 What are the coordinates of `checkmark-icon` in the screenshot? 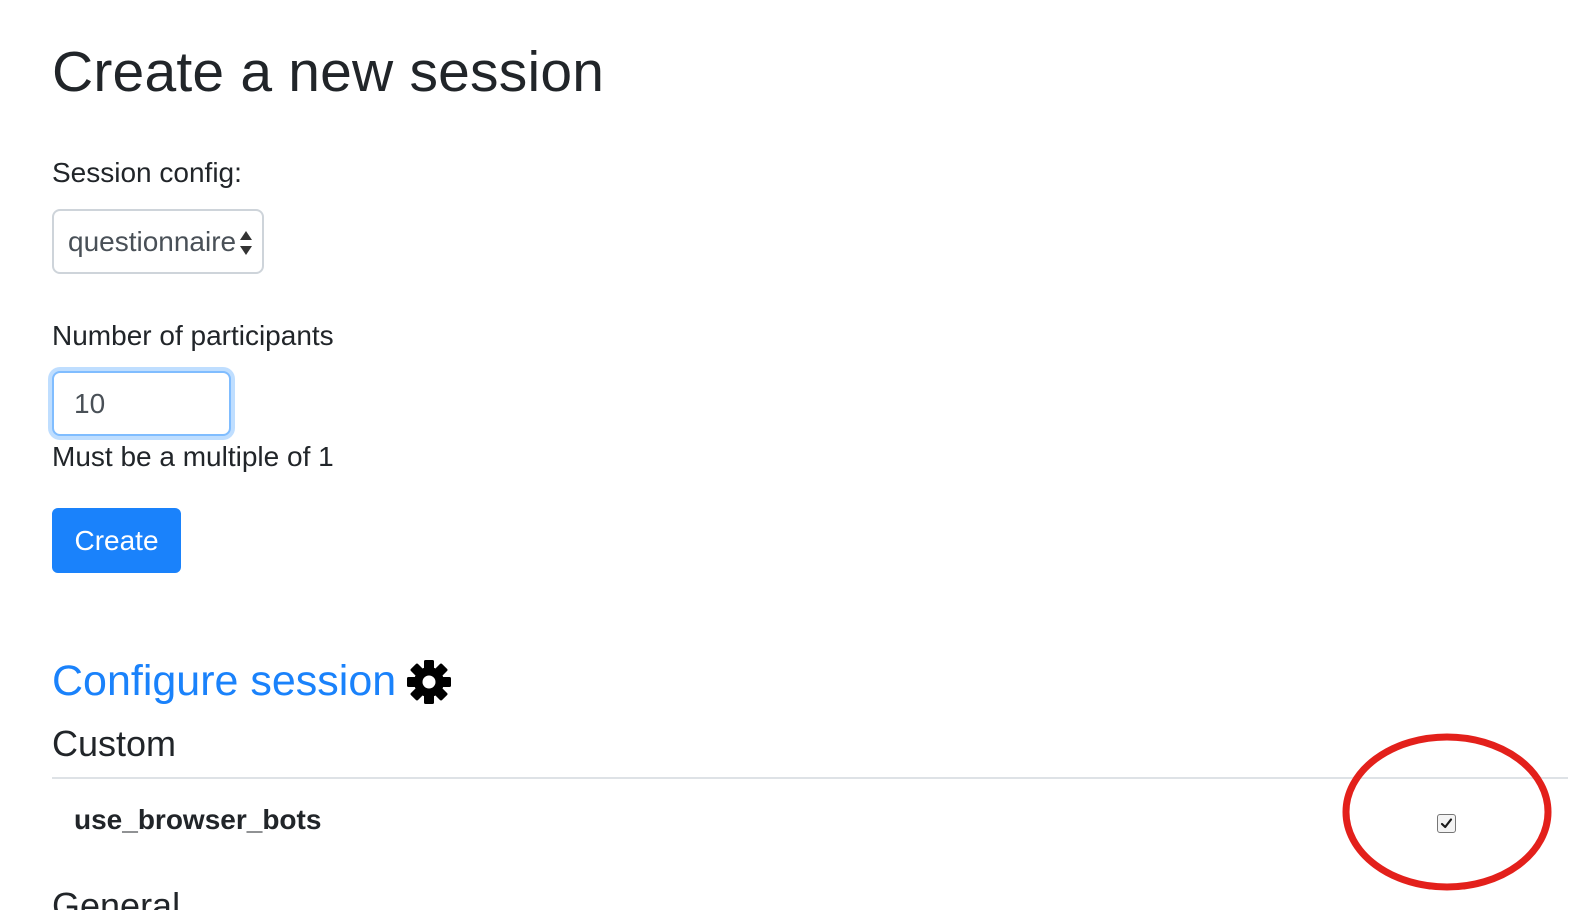 It's located at (1446, 823).